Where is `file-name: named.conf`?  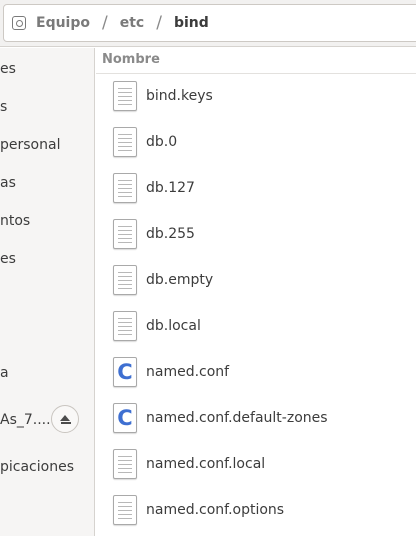
file-name: named.conf is located at coordinates (188, 372).